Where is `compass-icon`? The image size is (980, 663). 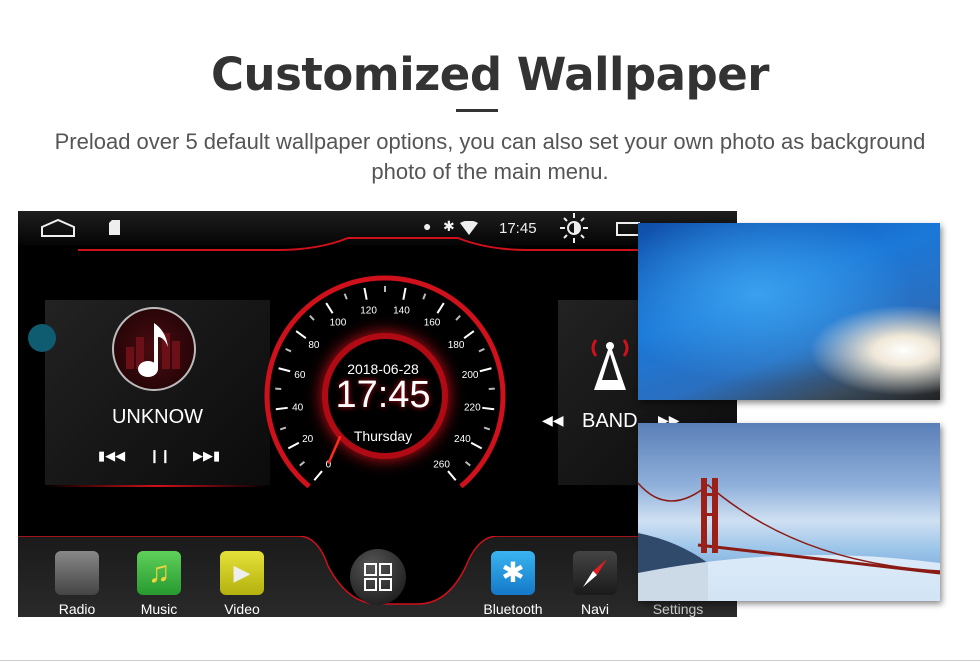
compass-icon is located at coordinates (595, 573).